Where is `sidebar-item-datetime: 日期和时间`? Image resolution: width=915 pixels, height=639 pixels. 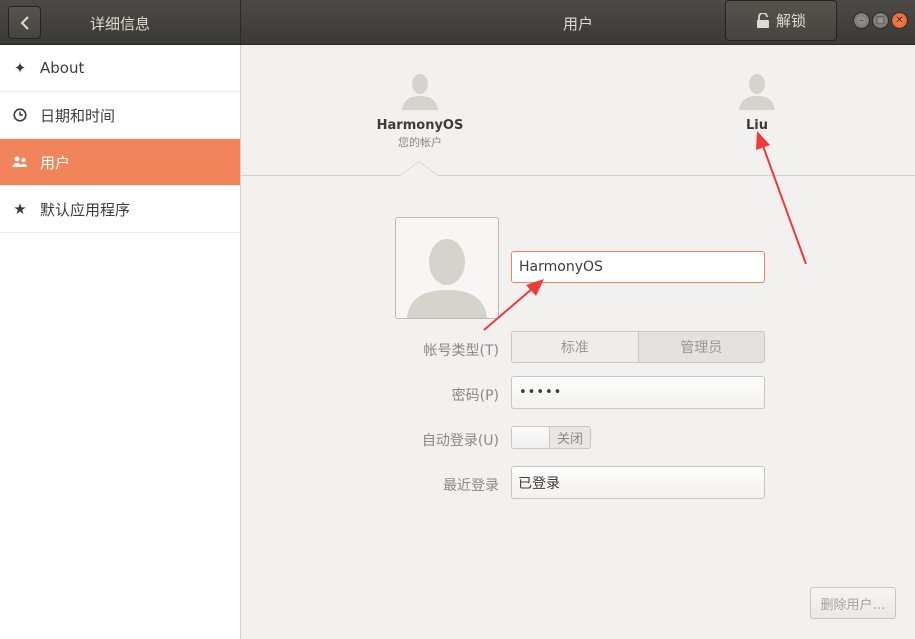
sidebar-item-datetime: 日期和时间 is located at coordinates (120, 115).